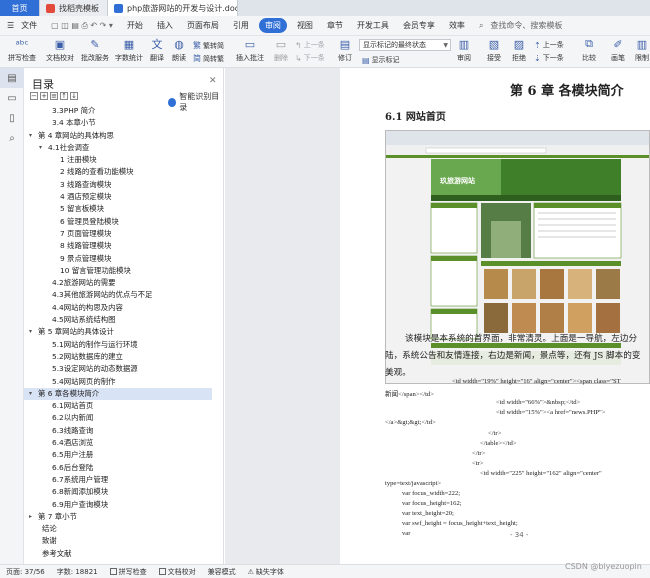 This screenshot has height=578, width=650. Describe the element at coordinates (494, 52) in the screenshot. I see `accept-button: ▧ 接受` at that location.